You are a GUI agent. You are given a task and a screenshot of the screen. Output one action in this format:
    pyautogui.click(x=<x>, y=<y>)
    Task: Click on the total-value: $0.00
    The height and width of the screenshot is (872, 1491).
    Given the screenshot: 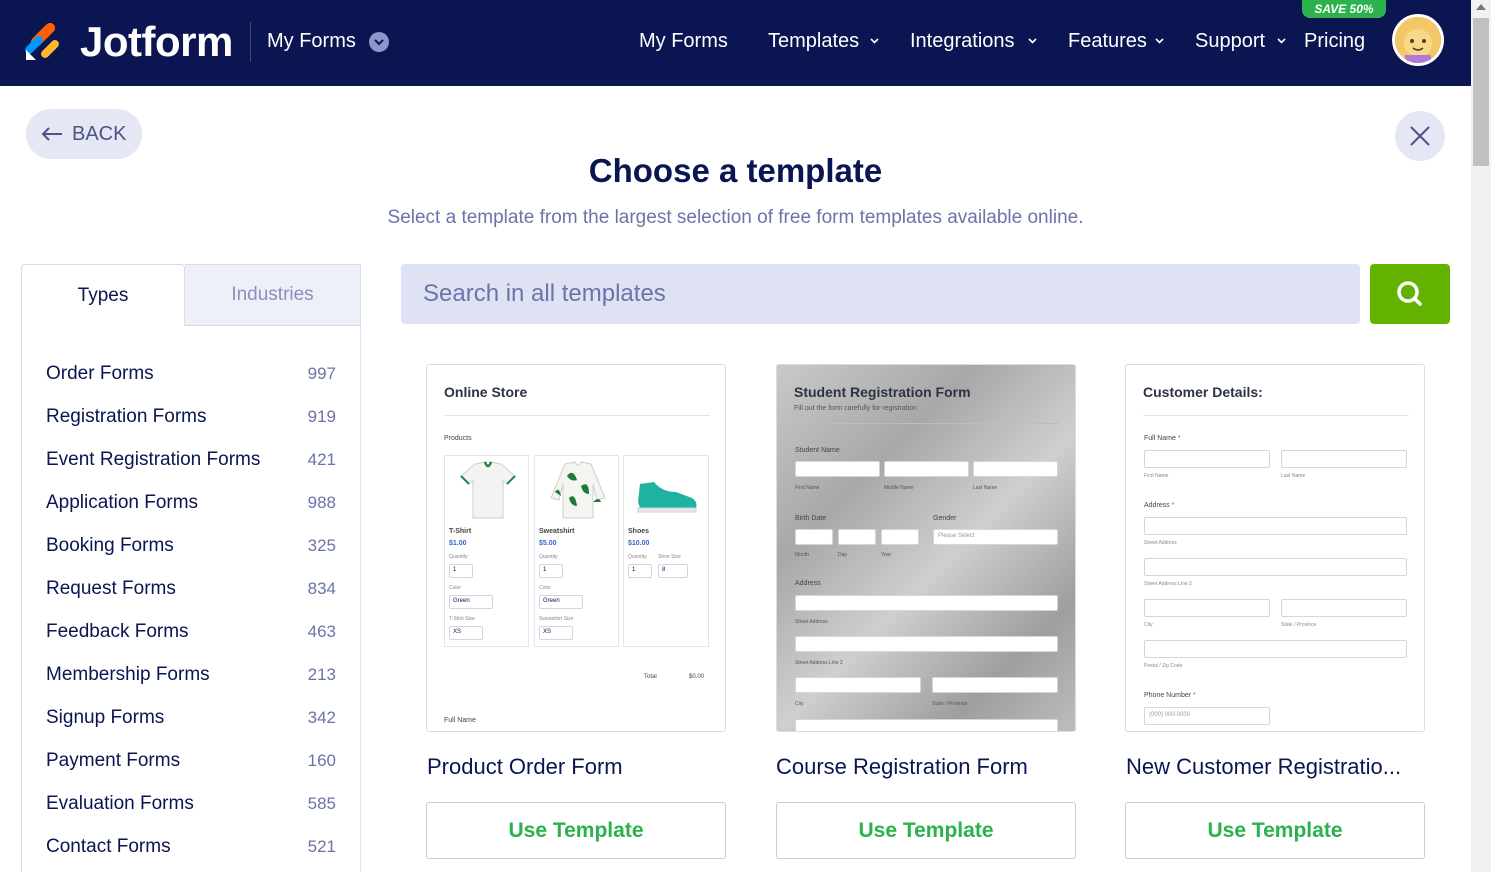 What is the action you would take?
    pyautogui.click(x=697, y=677)
    